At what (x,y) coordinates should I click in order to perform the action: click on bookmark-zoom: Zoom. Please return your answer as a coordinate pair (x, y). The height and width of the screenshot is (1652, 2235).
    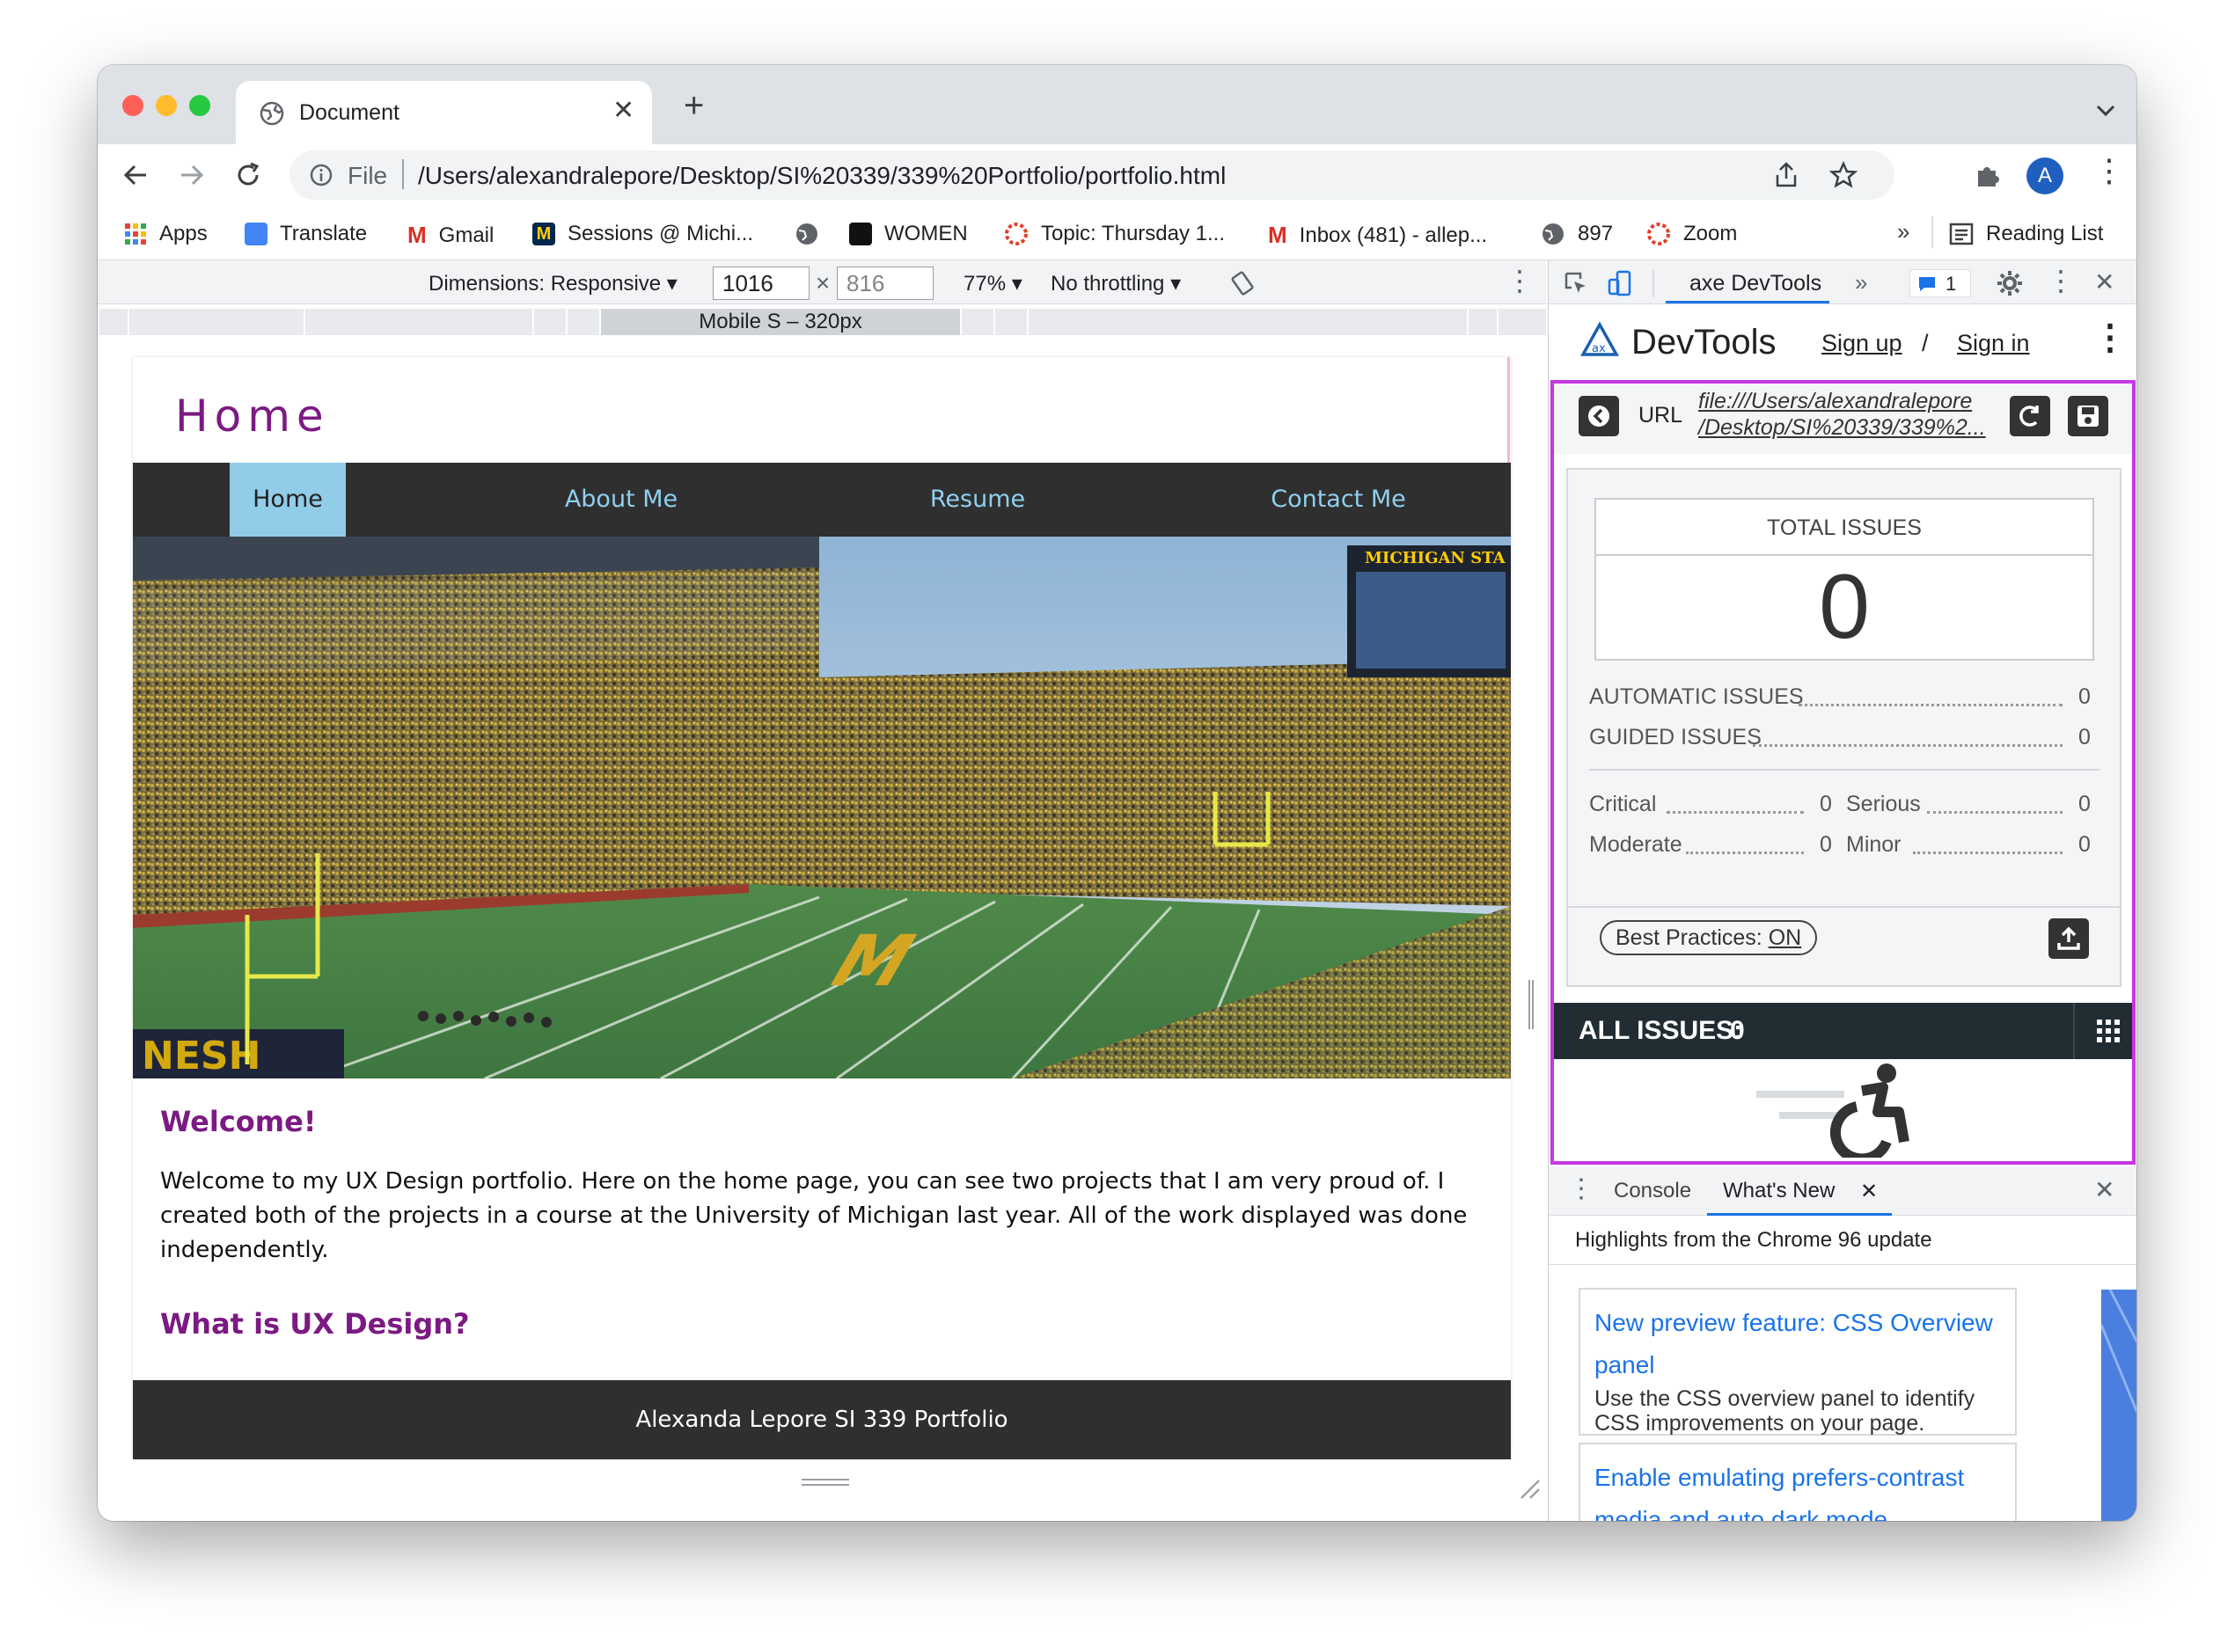
    Looking at the image, I should click on (1692, 234).